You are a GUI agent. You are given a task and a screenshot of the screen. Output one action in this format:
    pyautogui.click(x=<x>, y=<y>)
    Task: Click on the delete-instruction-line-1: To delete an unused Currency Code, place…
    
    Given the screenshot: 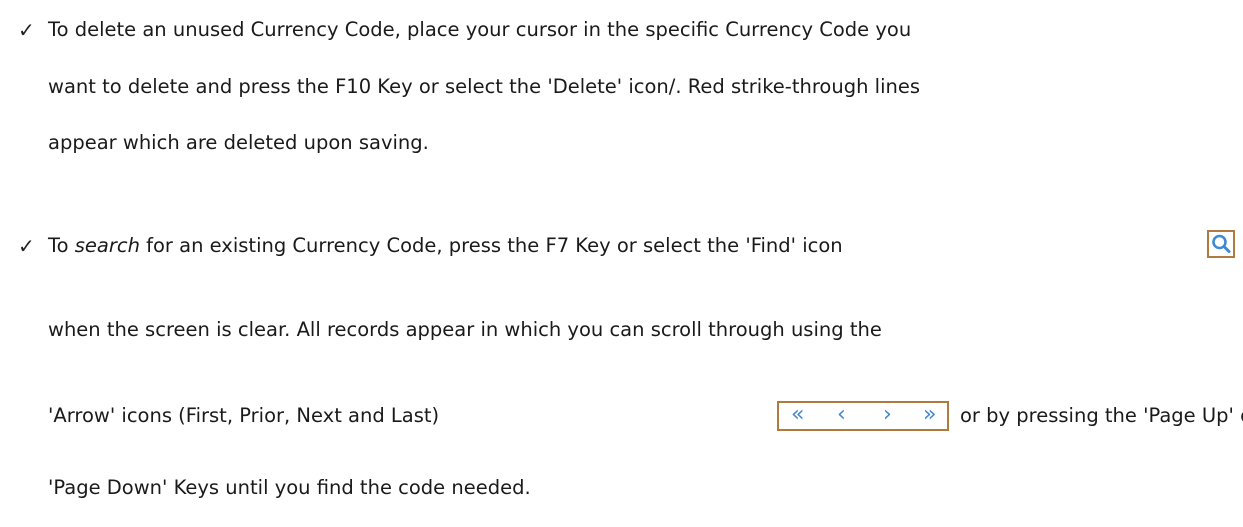 What is the action you would take?
    pyautogui.click(x=480, y=29)
    